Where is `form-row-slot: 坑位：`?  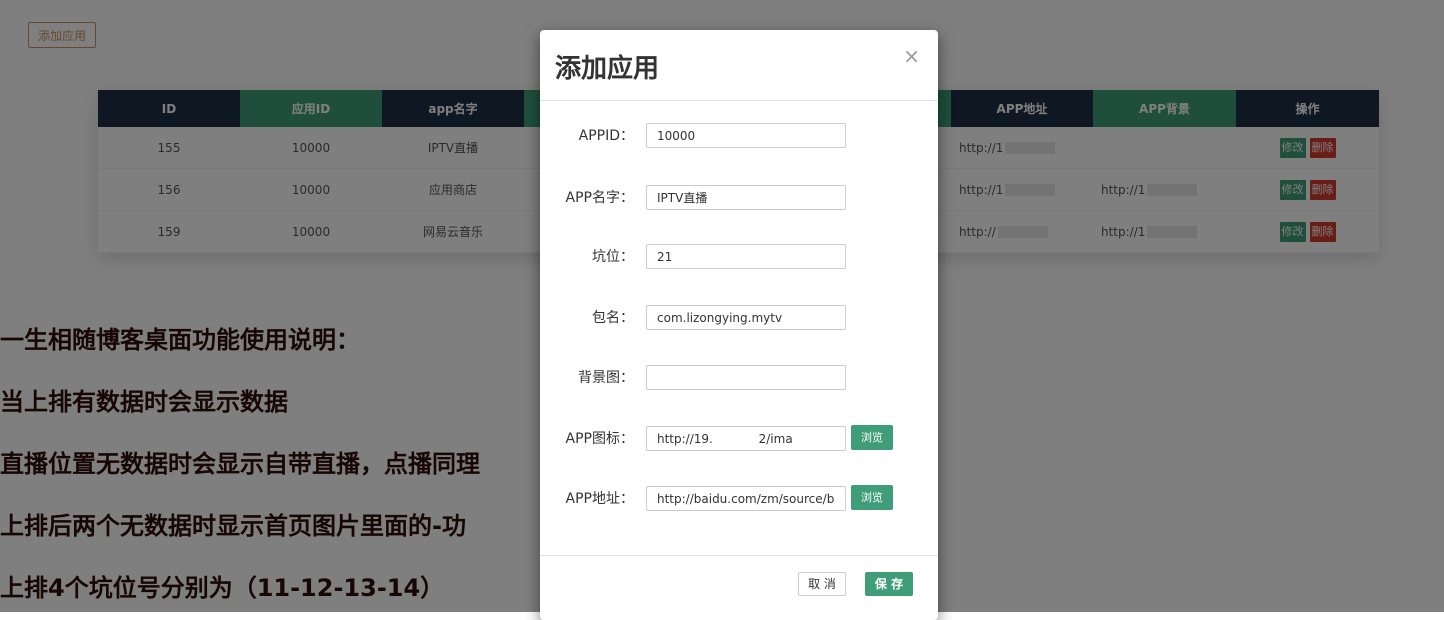
form-row-slot: 坑位： is located at coordinates (739, 257).